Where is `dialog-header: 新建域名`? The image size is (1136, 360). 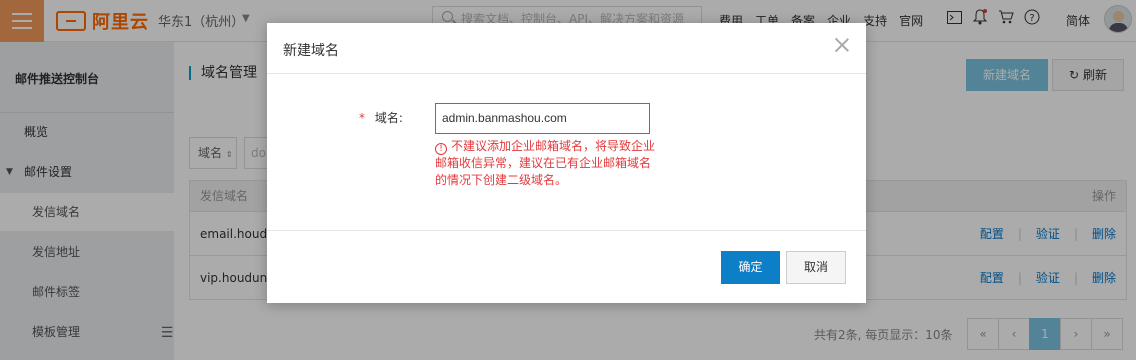 dialog-header: 新建域名 is located at coordinates (566, 48).